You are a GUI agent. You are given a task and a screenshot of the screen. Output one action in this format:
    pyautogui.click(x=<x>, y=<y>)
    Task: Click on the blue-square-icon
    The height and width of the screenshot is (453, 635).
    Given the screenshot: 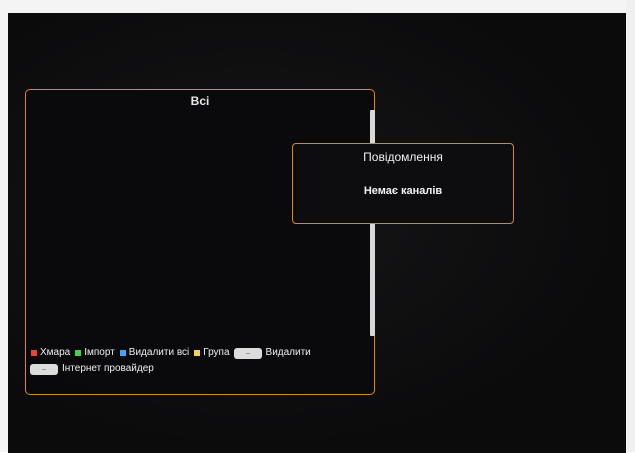 What is the action you would take?
    pyautogui.click(x=122, y=353)
    